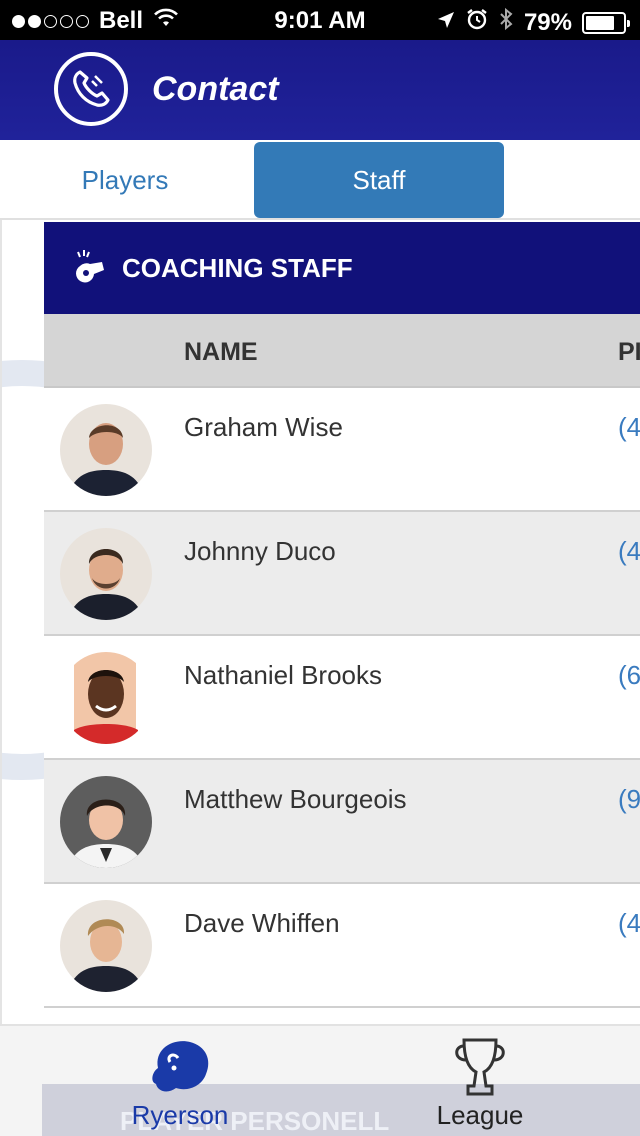 The image size is (640, 1136). I want to click on section-title: COACHING STAFF, so click(237, 267).